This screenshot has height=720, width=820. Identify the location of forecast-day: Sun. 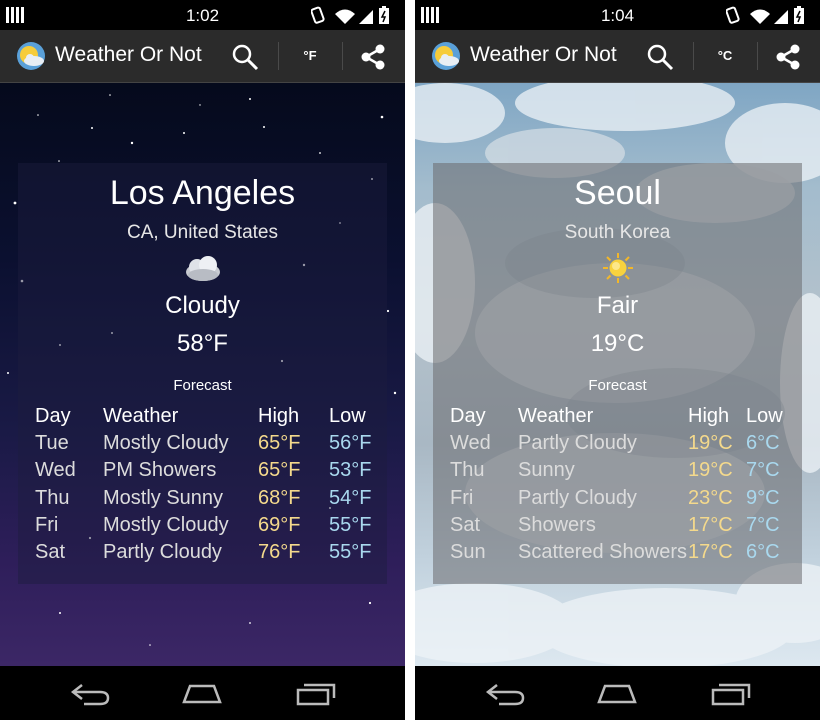
(468, 552).